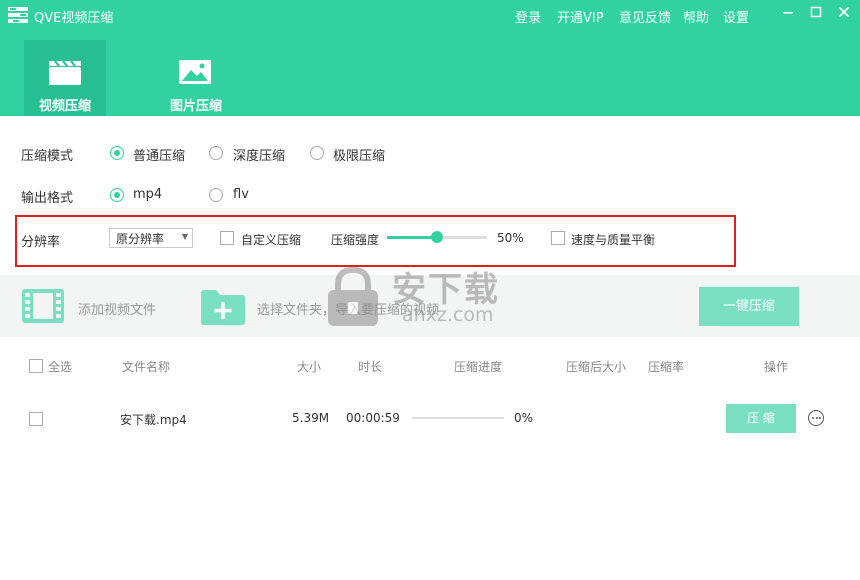  What do you see at coordinates (216, 153) in the screenshot?
I see `mode-deep-radio` at bounding box center [216, 153].